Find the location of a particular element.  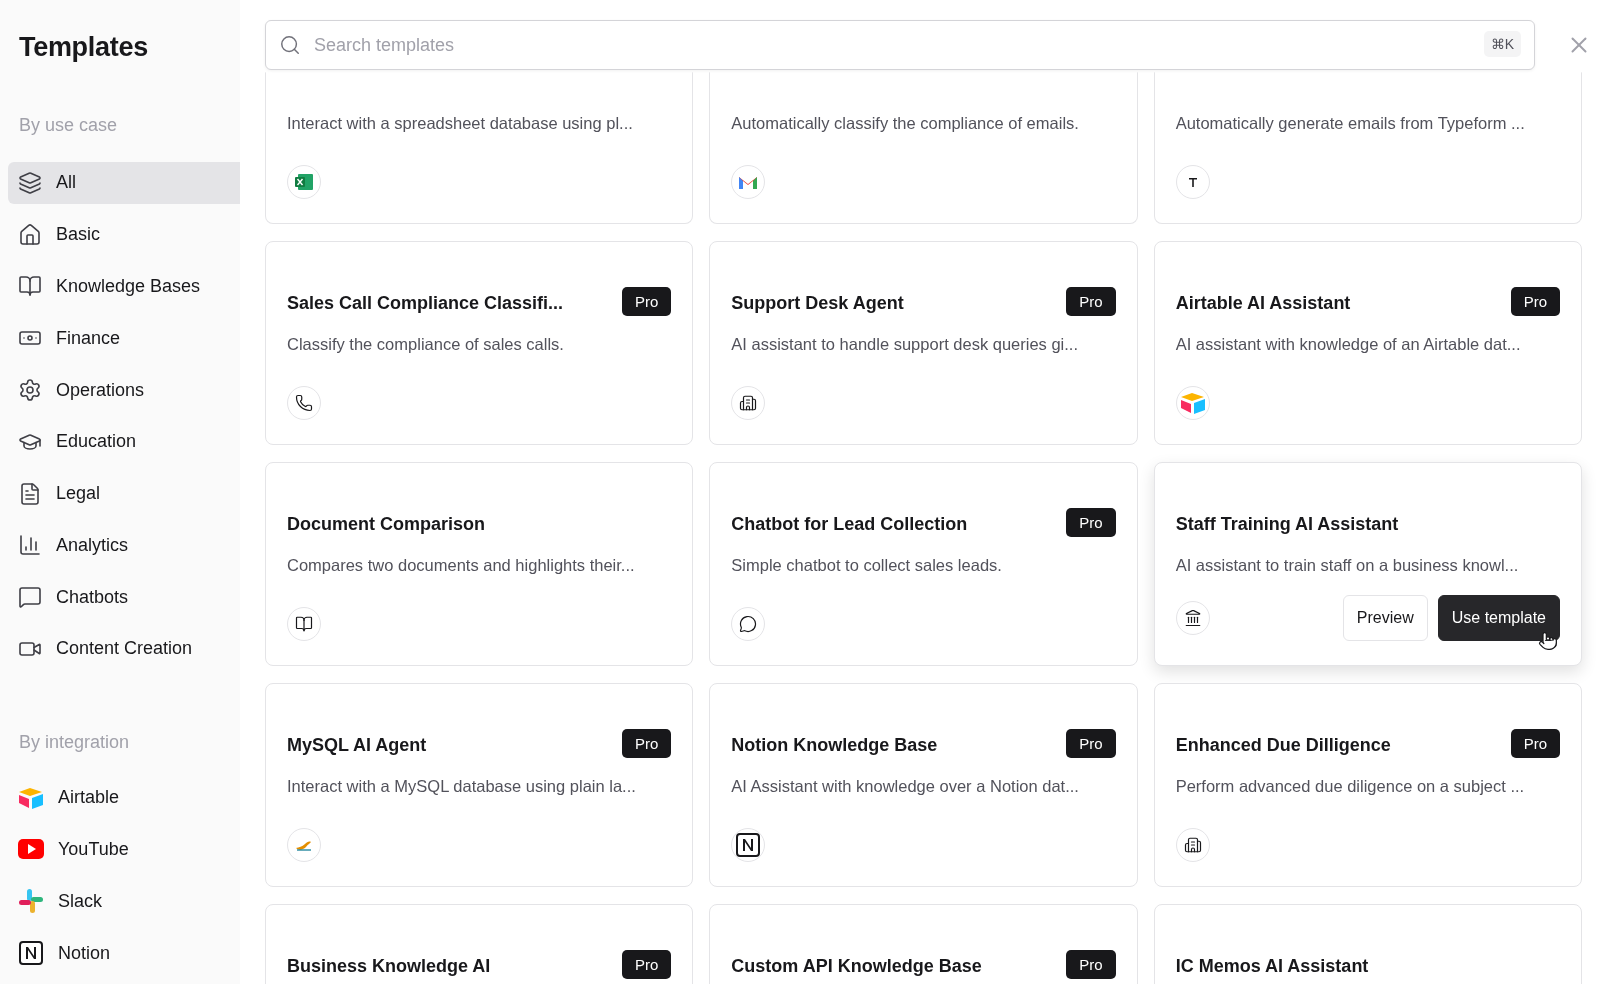

card-title: MySQL AI Agent is located at coordinates (357, 745).